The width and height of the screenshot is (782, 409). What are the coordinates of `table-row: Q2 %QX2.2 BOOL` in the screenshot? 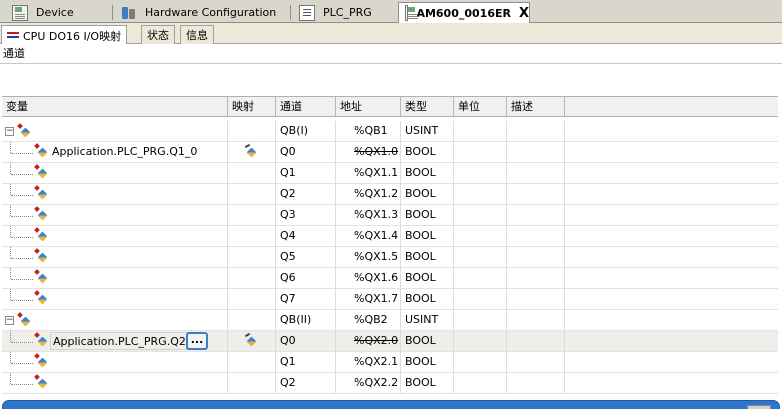 It's located at (390, 383).